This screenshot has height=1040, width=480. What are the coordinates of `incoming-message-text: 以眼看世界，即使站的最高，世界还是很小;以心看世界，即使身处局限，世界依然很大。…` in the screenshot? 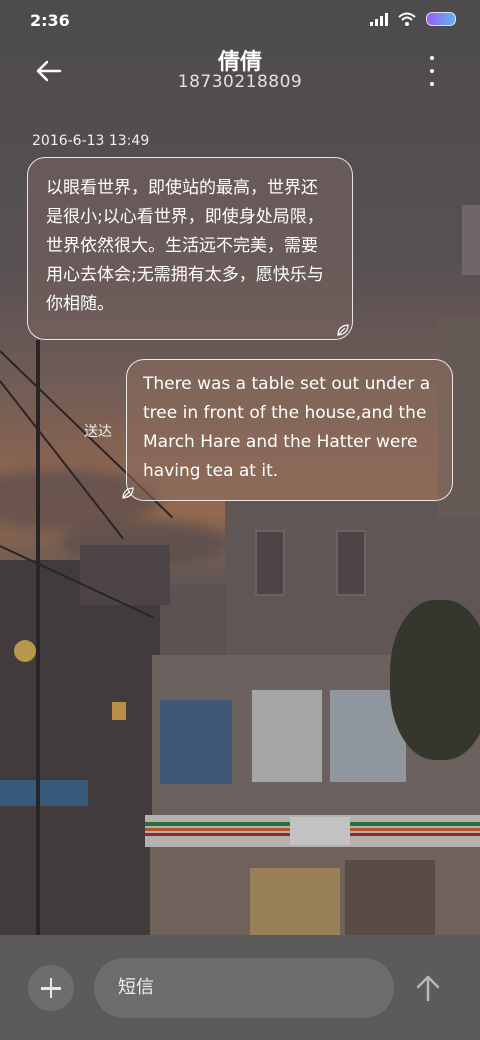 It's located at (185, 246).